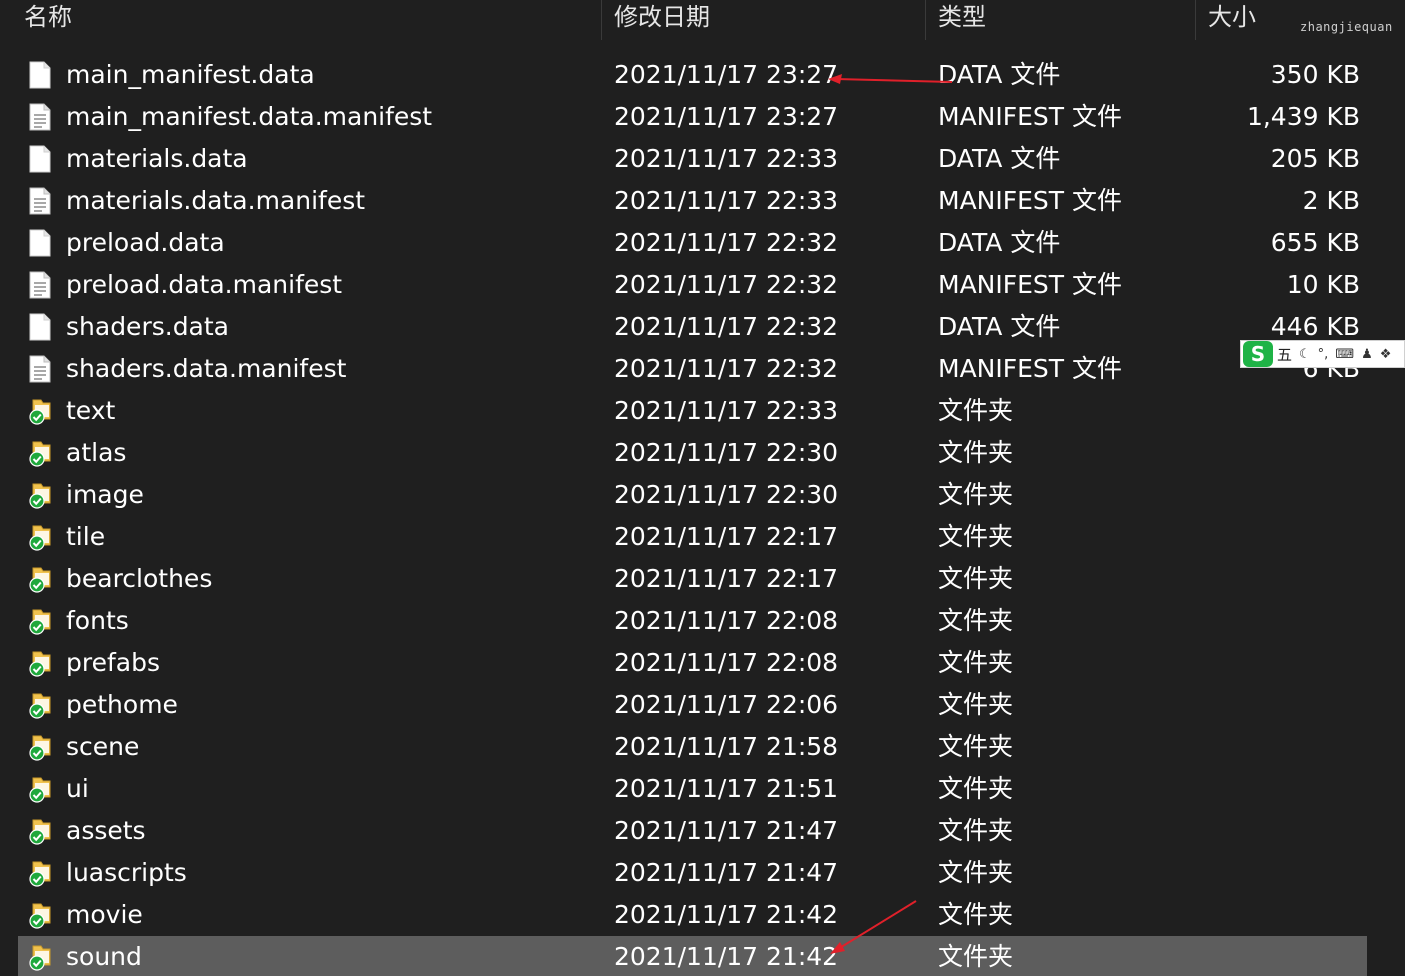 The width and height of the screenshot is (1405, 976). Describe the element at coordinates (1303, 116) in the screenshot. I see `file-size: 1,439 KB` at that location.